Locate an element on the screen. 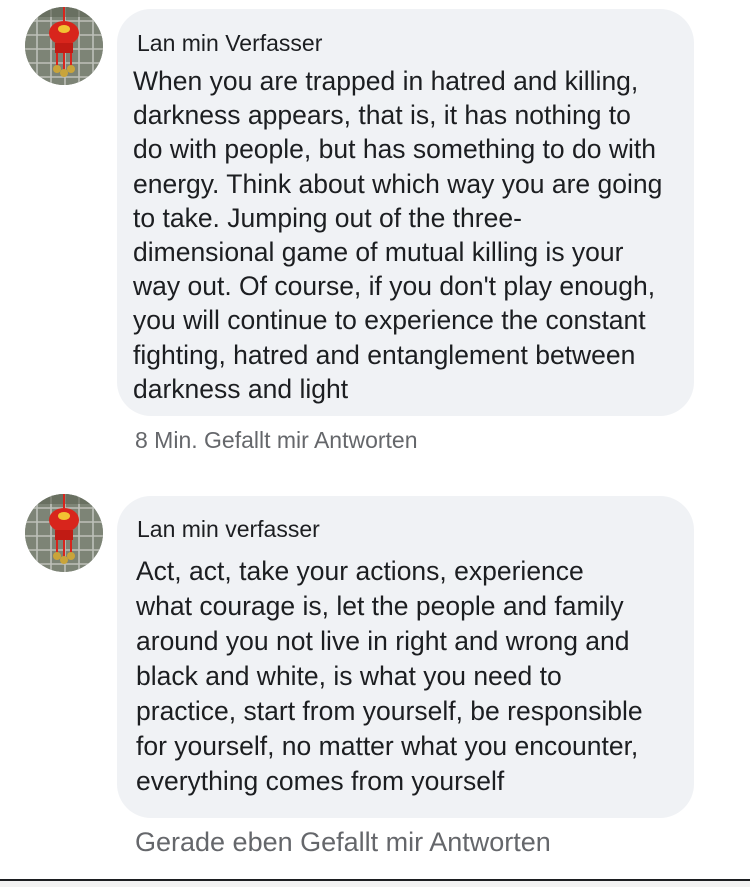 The width and height of the screenshot is (750, 887). comment-text-line: to take. Jumping out of the three- is located at coordinates (327, 217).